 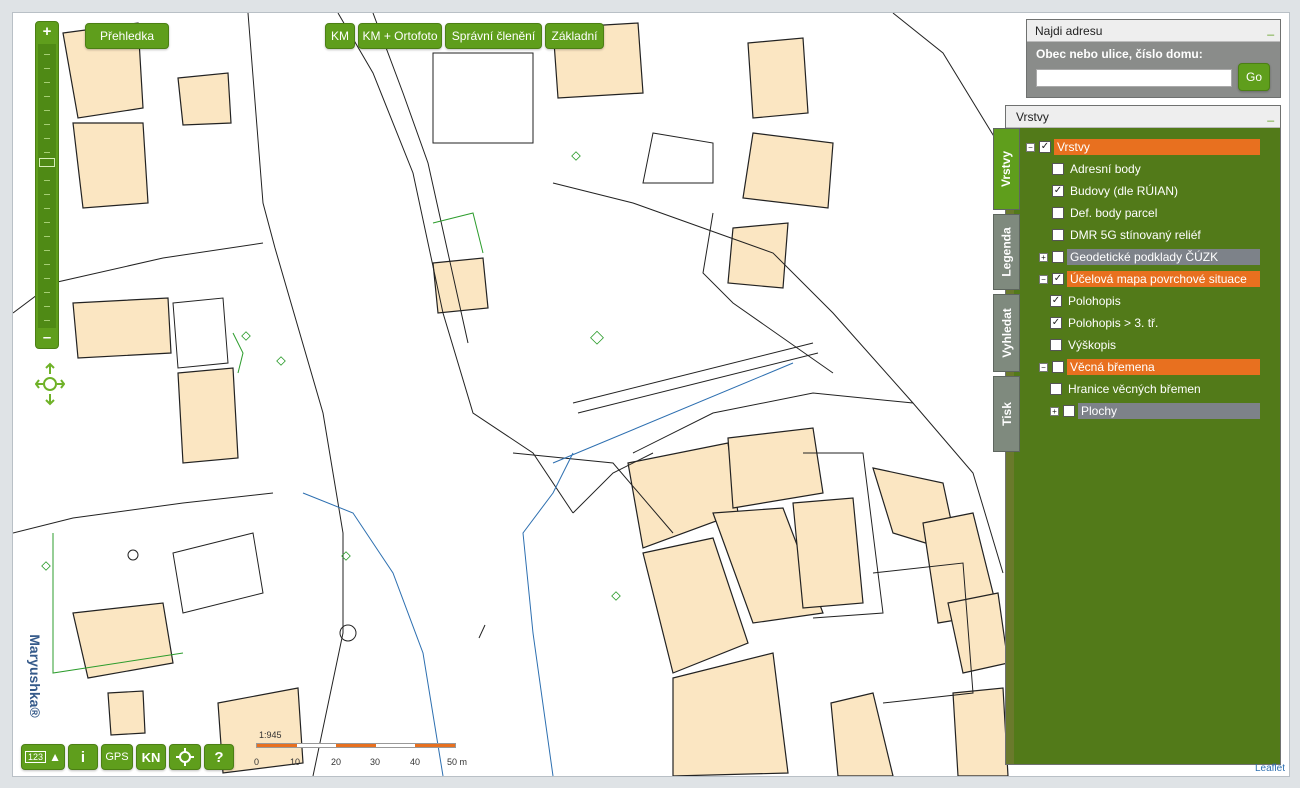 What do you see at coordinates (1094, 301) in the screenshot?
I see `layer-label: Polohopis` at bounding box center [1094, 301].